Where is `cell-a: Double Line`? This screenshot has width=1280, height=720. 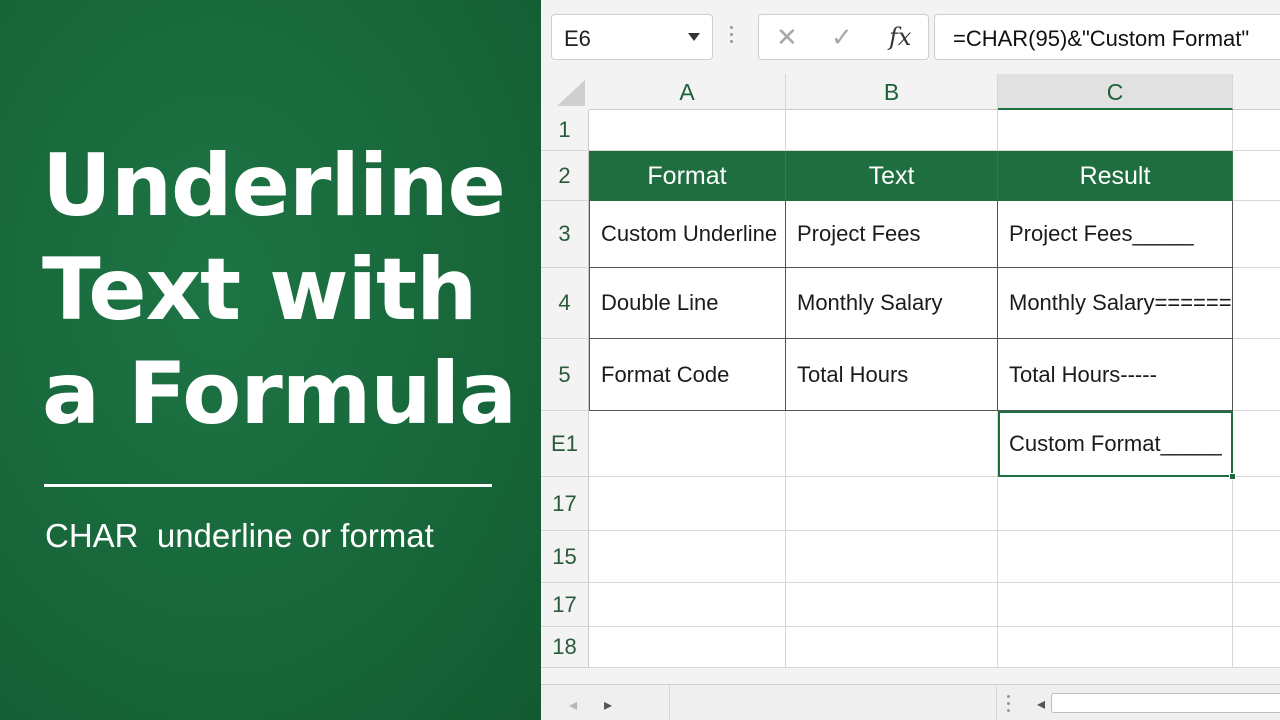 cell-a: Double Line is located at coordinates (687, 303).